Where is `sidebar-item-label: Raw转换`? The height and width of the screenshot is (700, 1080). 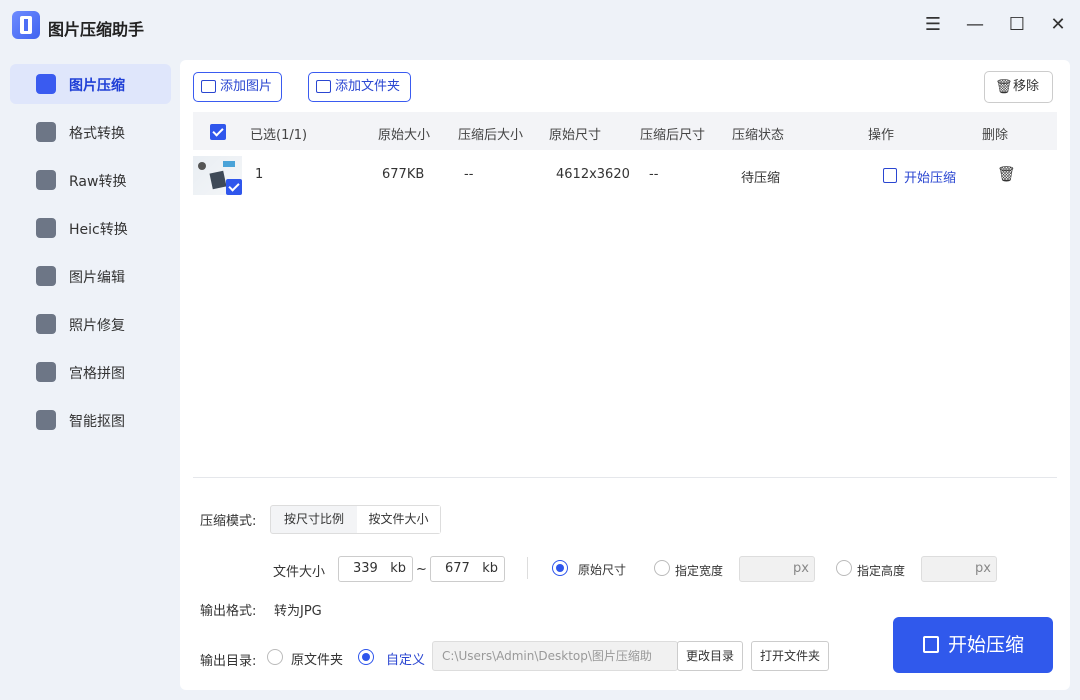
sidebar-item-label: Raw转换 is located at coordinates (98, 182).